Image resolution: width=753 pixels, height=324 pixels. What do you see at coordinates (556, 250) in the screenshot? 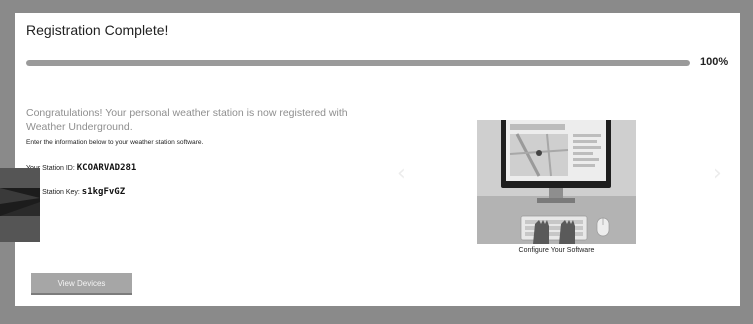
I see `carousel-caption: Configure Your Software` at bounding box center [556, 250].